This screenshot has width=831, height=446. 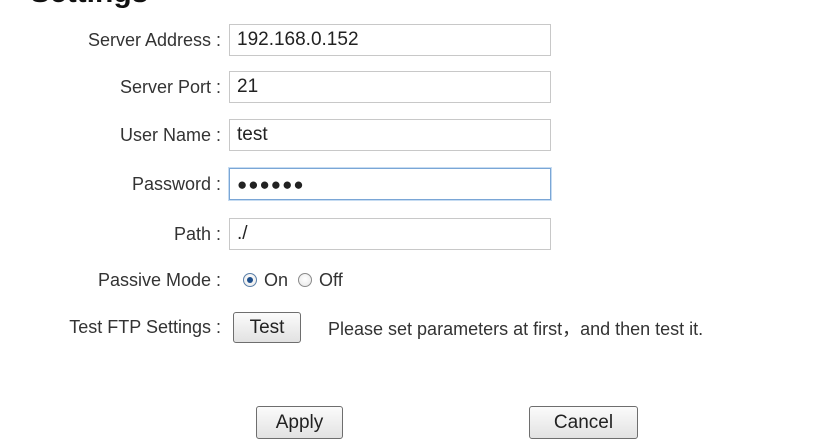 What do you see at coordinates (89, 4) in the screenshot?
I see `page-title: Settings` at bounding box center [89, 4].